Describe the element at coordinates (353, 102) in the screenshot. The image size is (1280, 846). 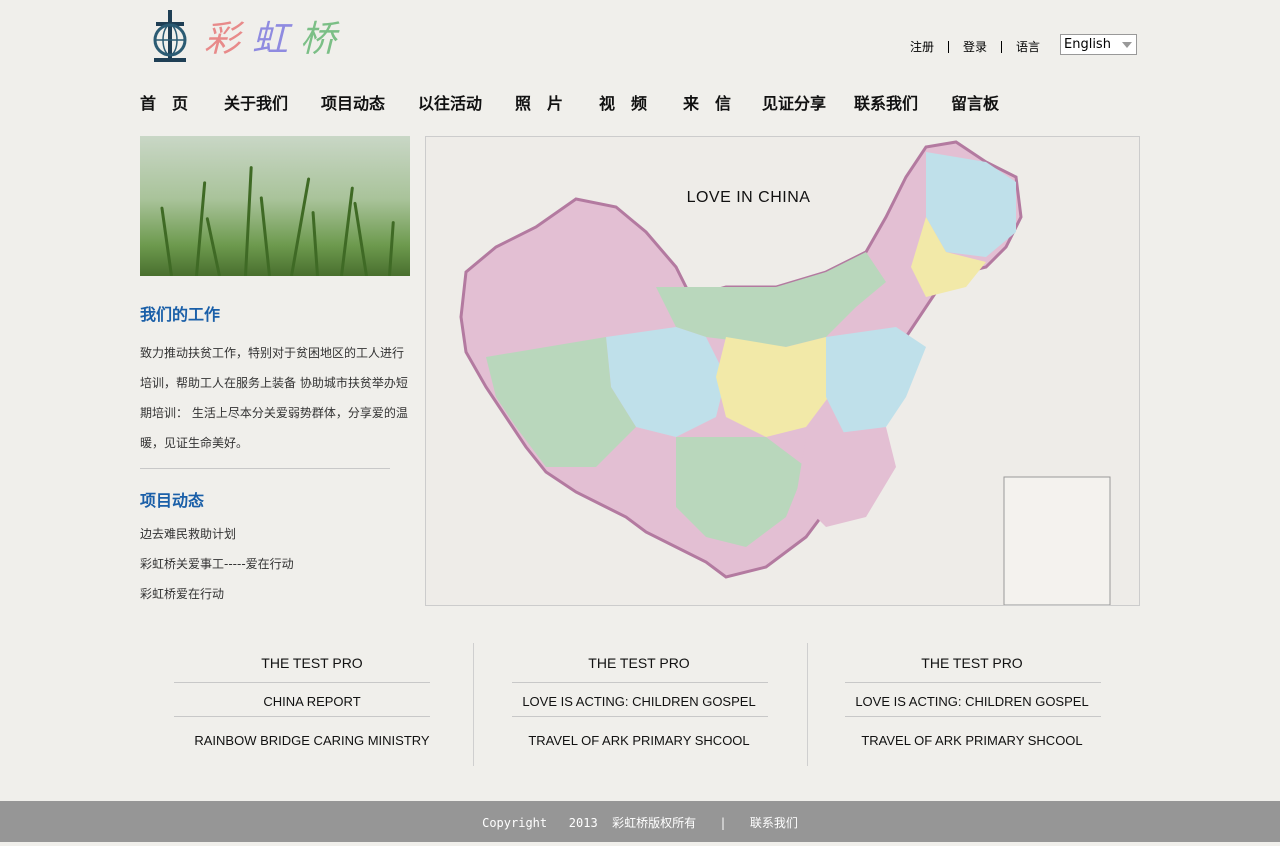
I see `nav-item-projects: 项目动态` at that location.